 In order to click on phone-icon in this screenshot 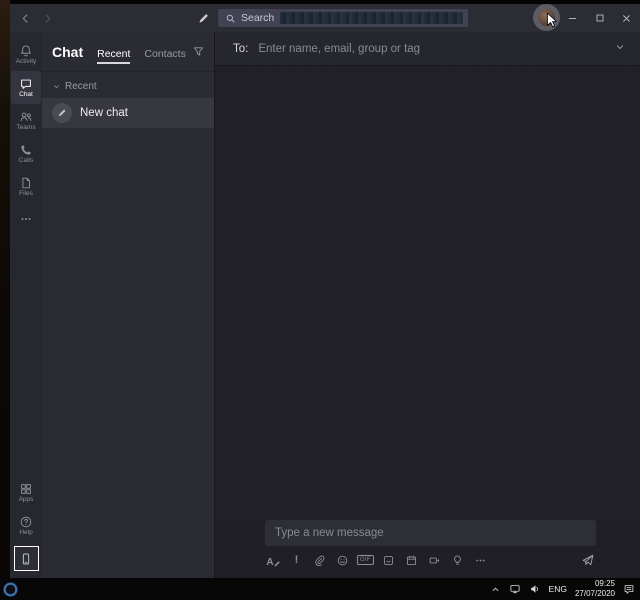, I will do `click(26, 150)`.